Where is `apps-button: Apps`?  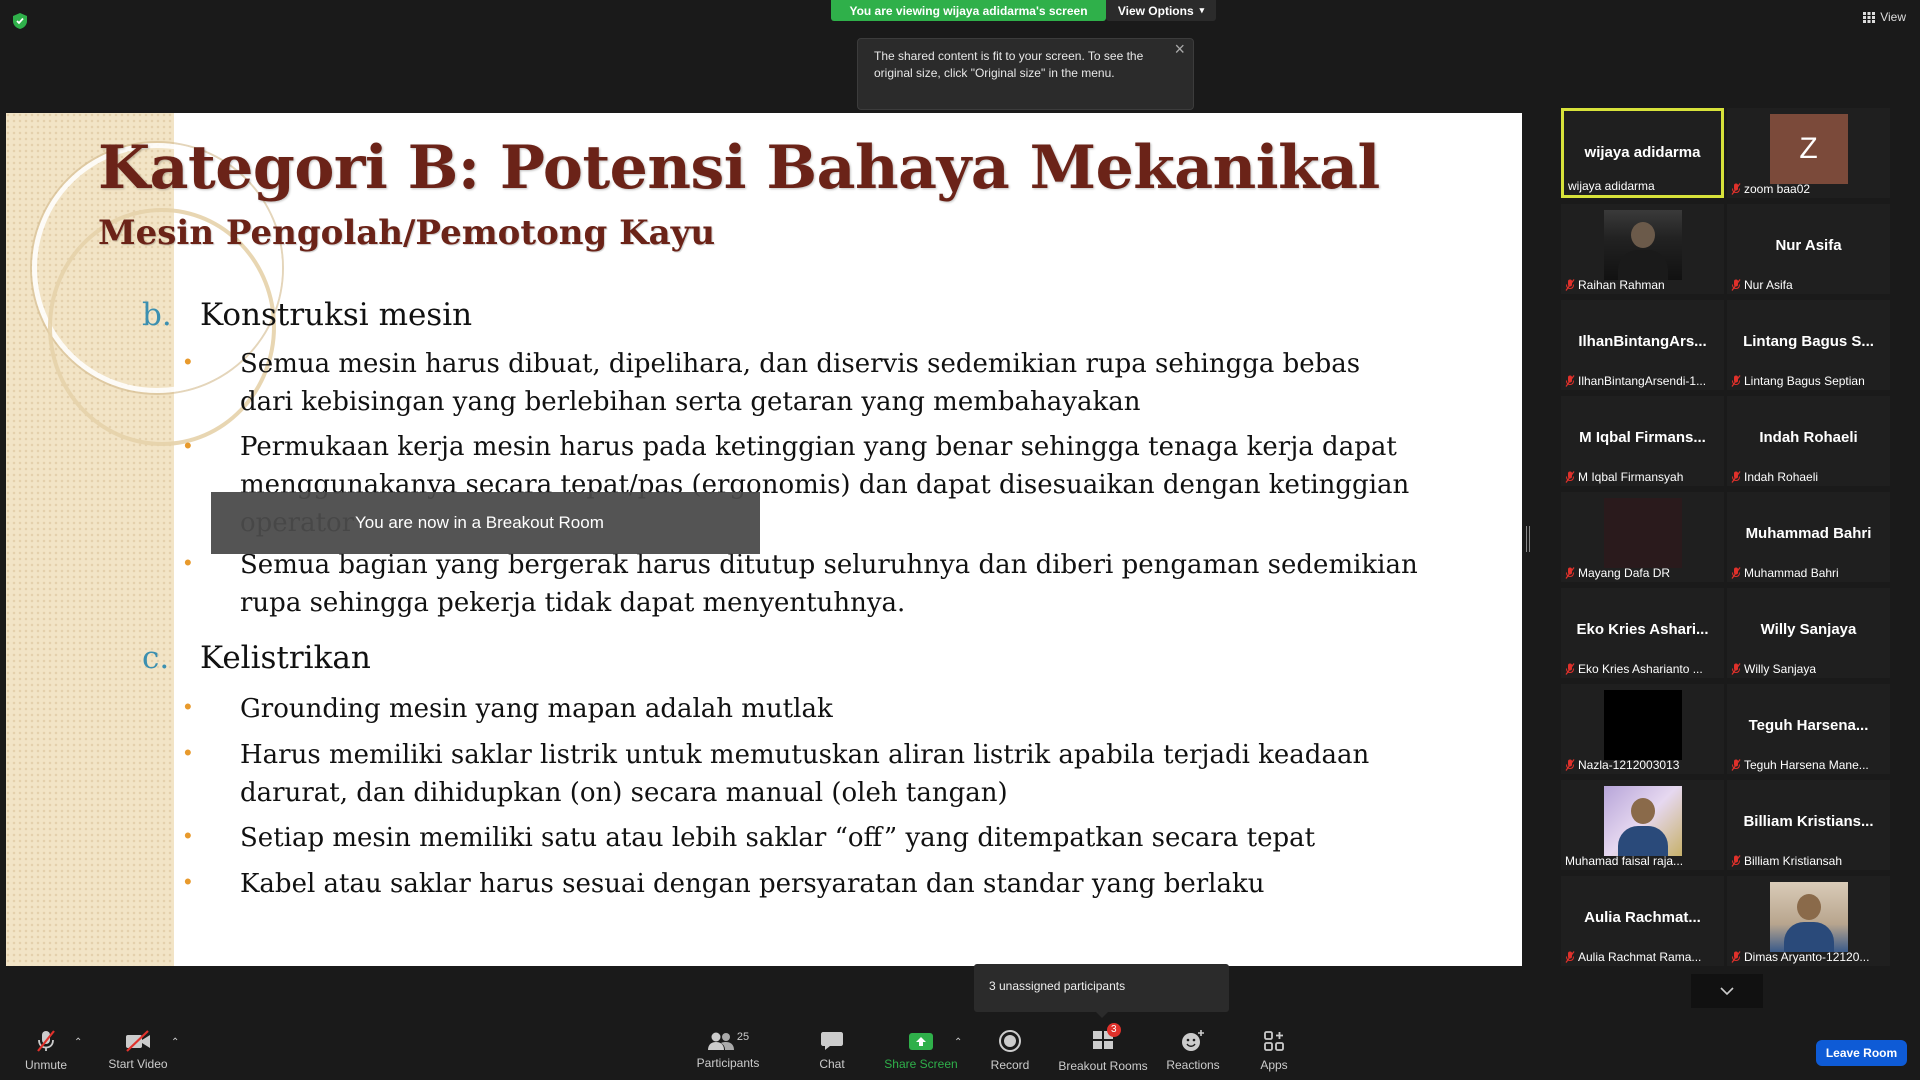
apps-button: Apps is located at coordinates (1274, 1050).